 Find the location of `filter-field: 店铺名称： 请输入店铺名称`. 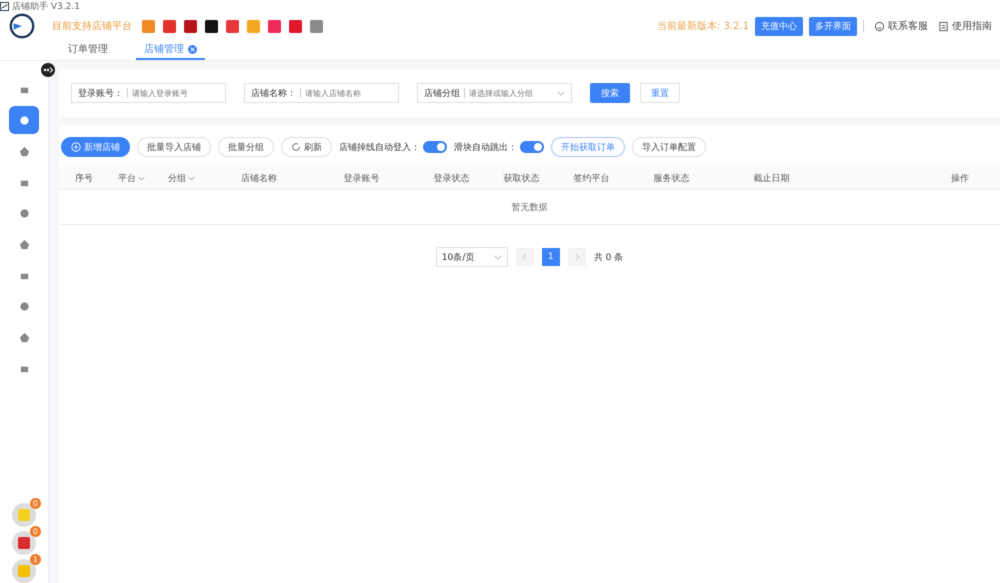

filter-field: 店铺名称： 请输入店铺名称 is located at coordinates (321, 93).